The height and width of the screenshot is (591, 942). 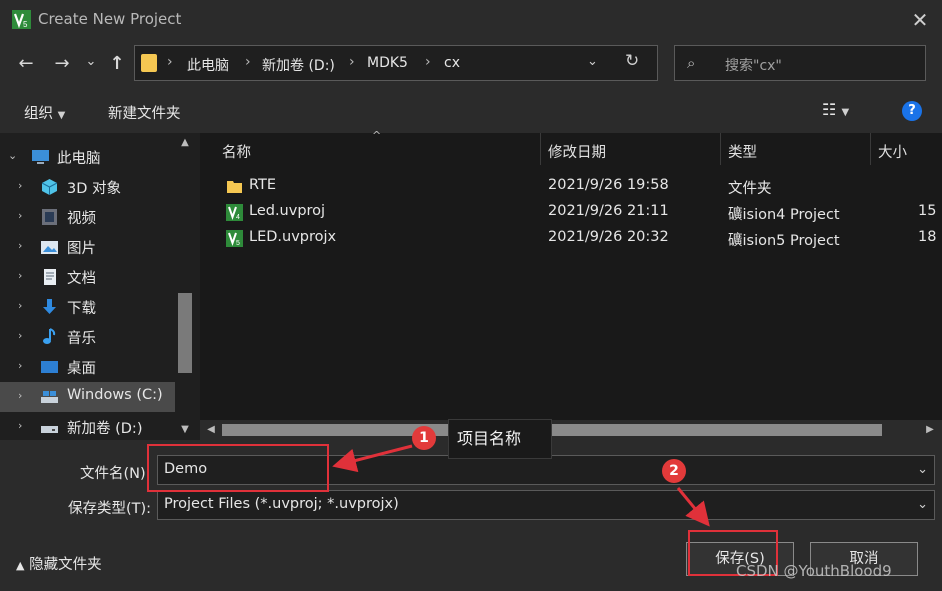 What do you see at coordinates (105, 429) in the screenshot?
I see `sidebar-item-label: 新加卷 (D:)` at bounding box center [105, 429].